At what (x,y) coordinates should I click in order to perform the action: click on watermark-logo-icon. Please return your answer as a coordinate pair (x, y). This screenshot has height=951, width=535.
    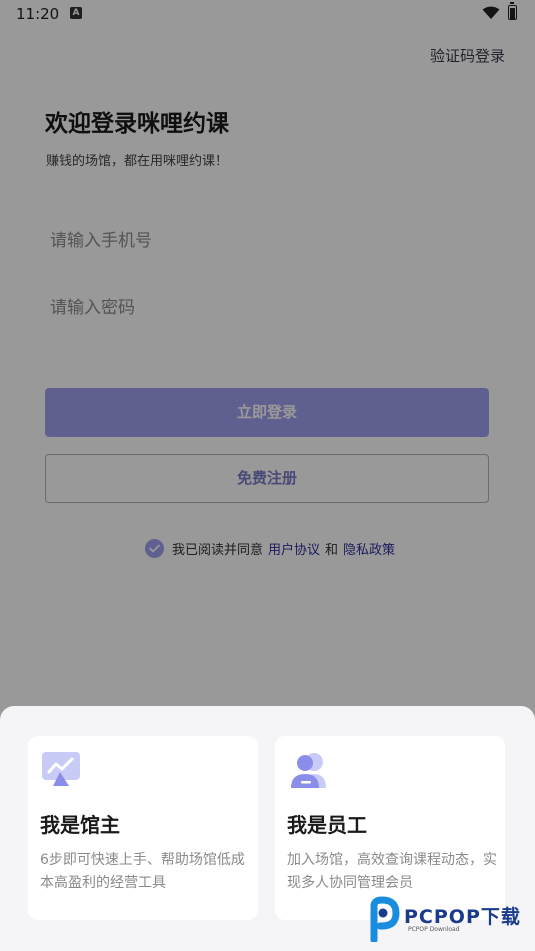
    Looking at the image, I should click on (385, 919).